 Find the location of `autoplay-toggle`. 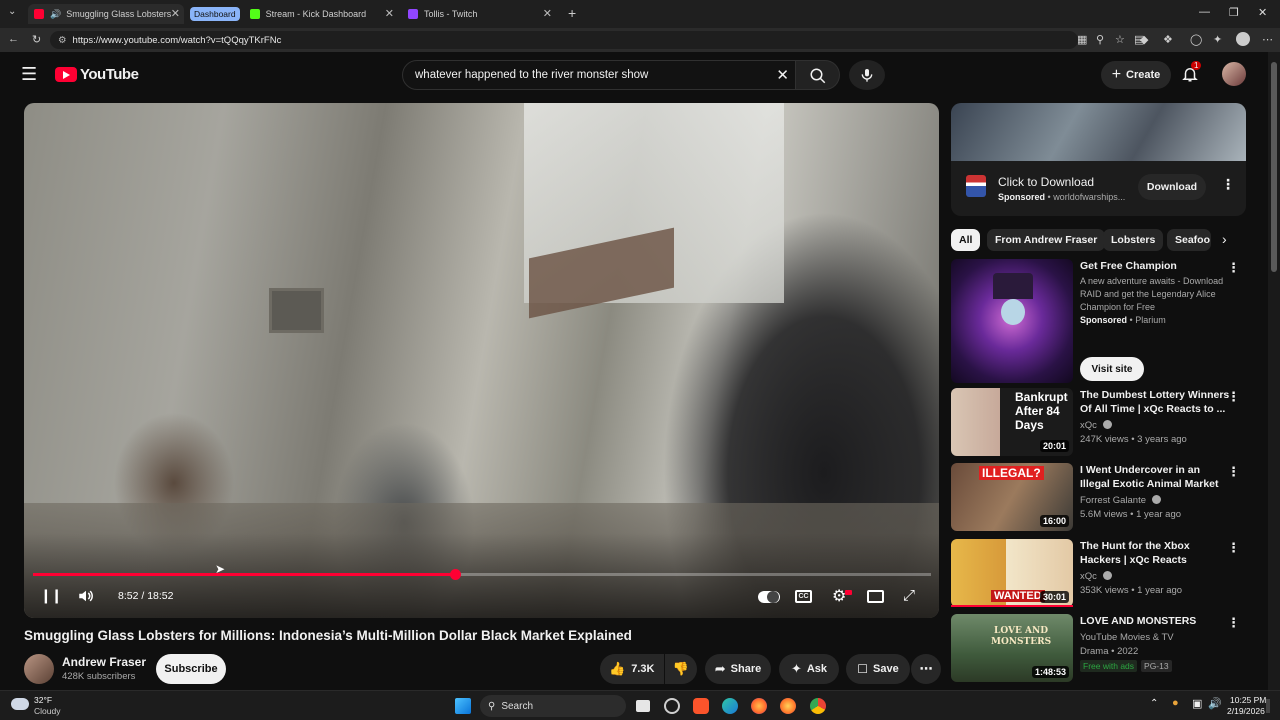

autoplay-toggle is located at coordinates (769, 597).